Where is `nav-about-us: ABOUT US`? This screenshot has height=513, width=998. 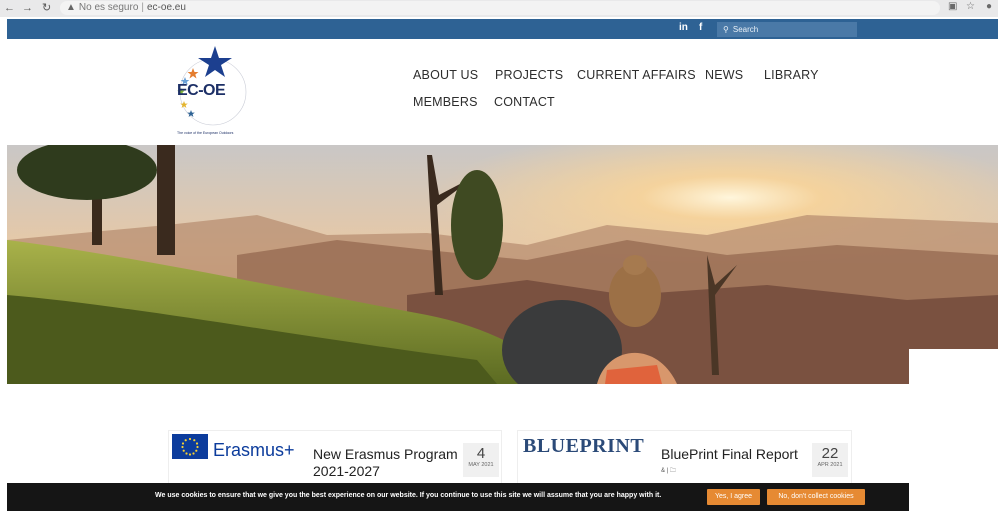
nav-about-us: ABOUT US is located at coordinates (445, 75).